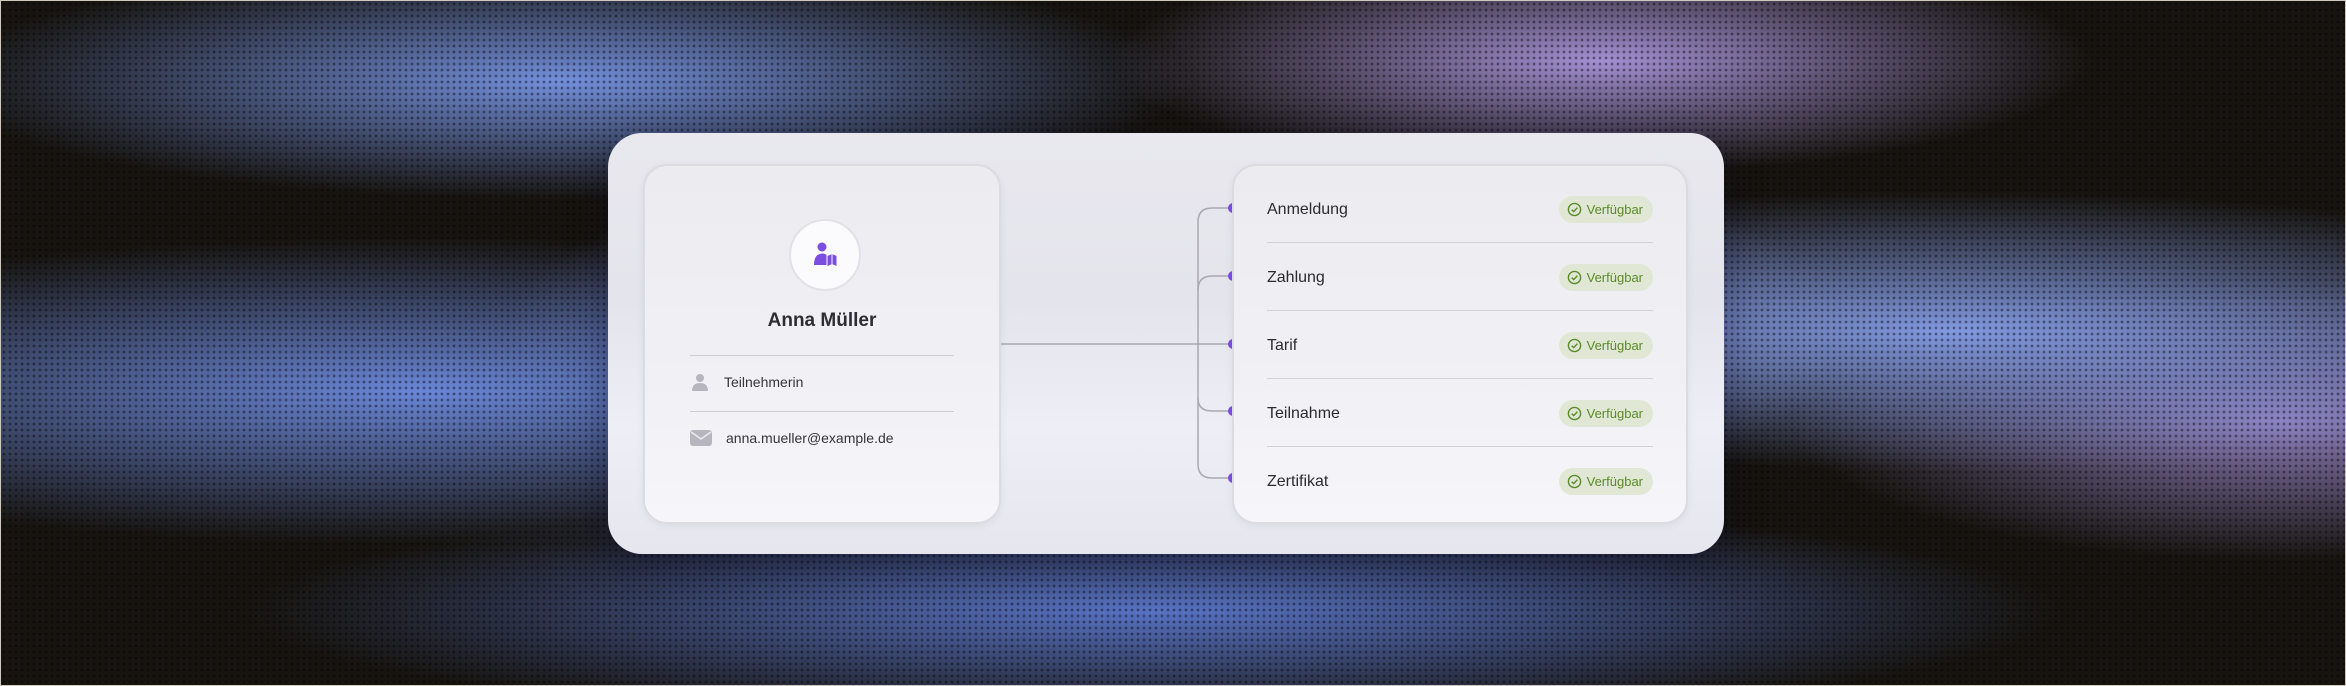 This screenshot has height=686, width=2346. I want to click on step-label: Zahlung, so click(1296, 277).